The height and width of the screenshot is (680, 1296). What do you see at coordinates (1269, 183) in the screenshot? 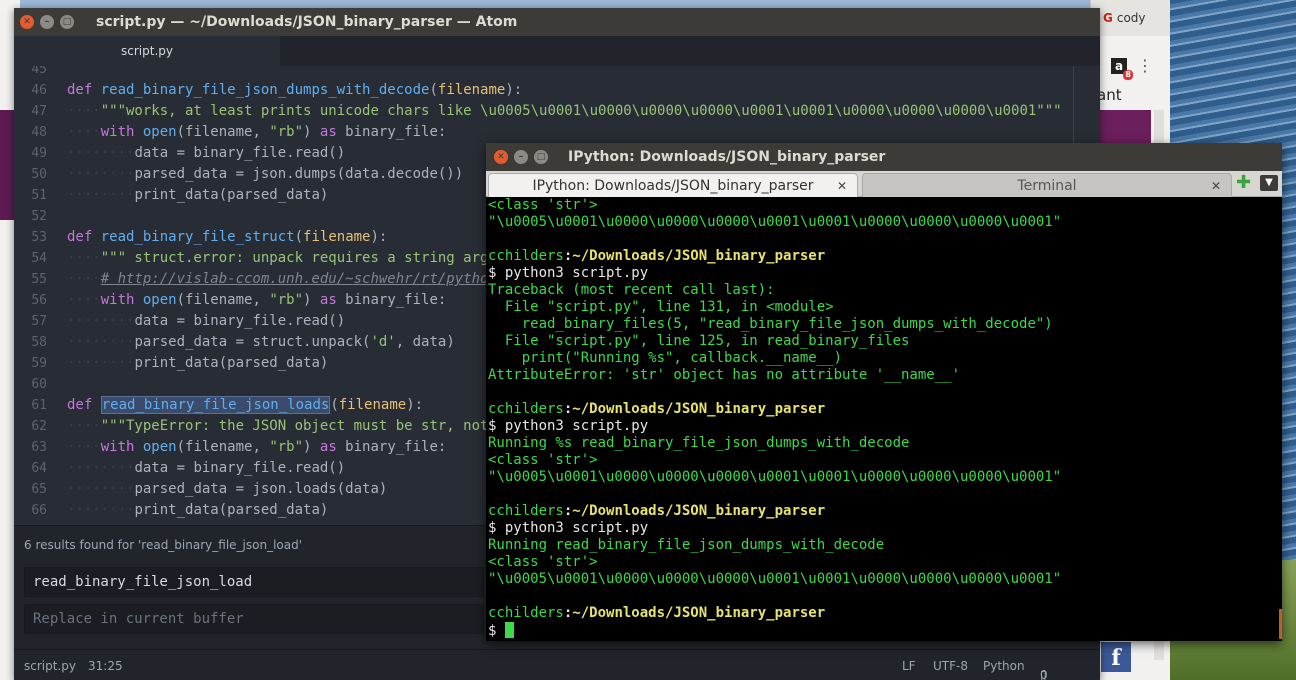
I see `chevron-down-icon: ▼` at bounding box center [1269, 183].